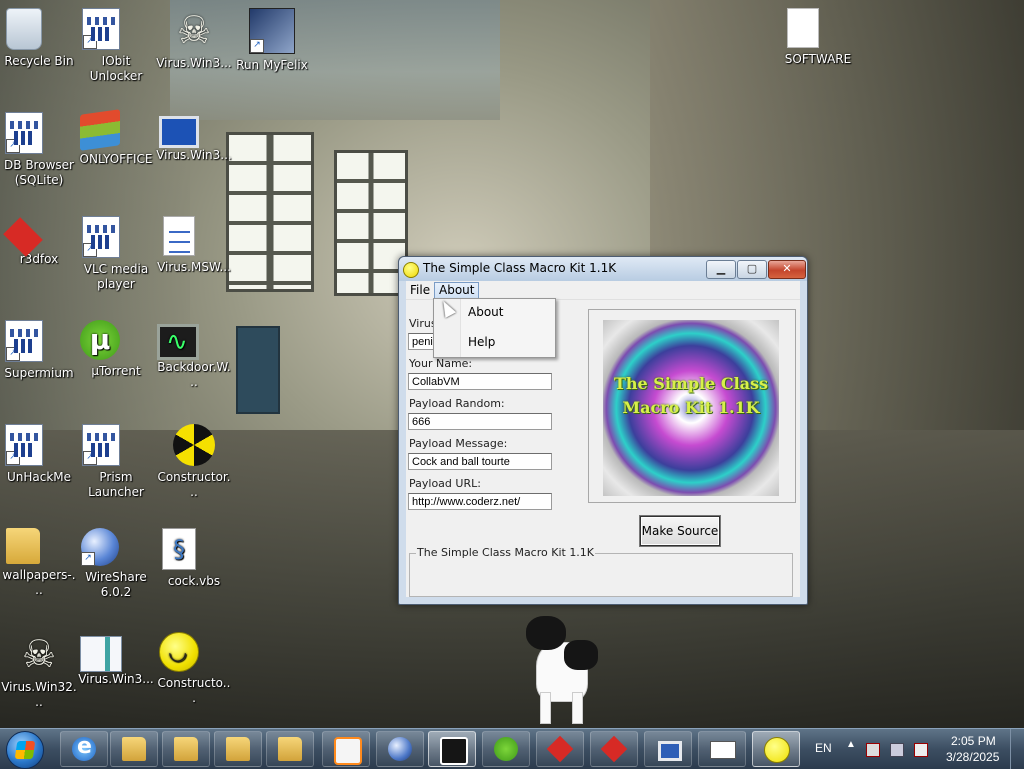 This screenshot has height=769, width=1024. Describe the element at coordinates (100, 340) in the screenshot. I see `utorrent-icon: µ` at that location.